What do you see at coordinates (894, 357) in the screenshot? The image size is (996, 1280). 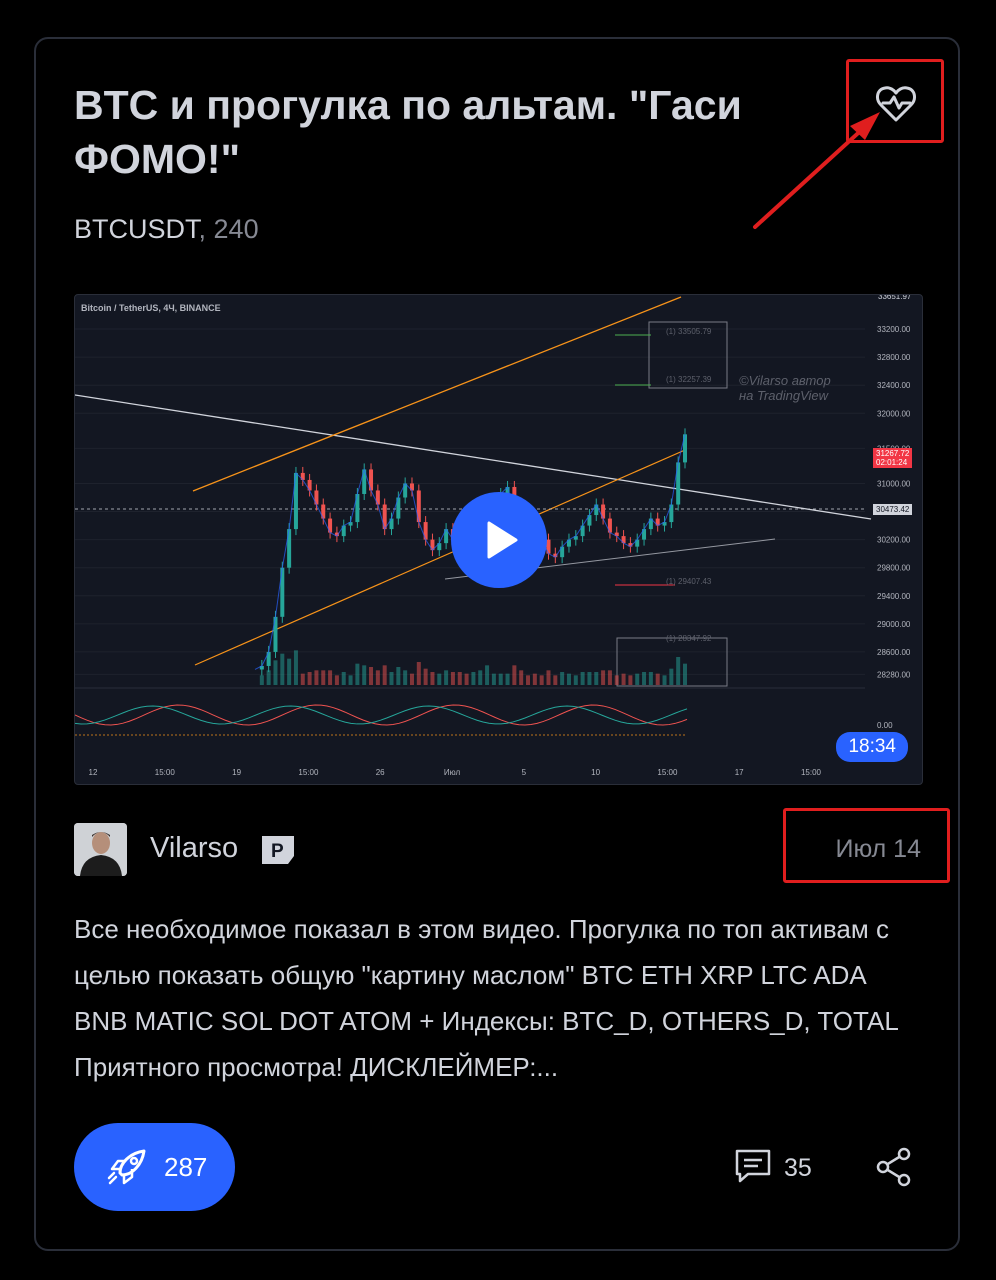 I see `y-tick-label: 32800.00` at bounding box center [894, 357].